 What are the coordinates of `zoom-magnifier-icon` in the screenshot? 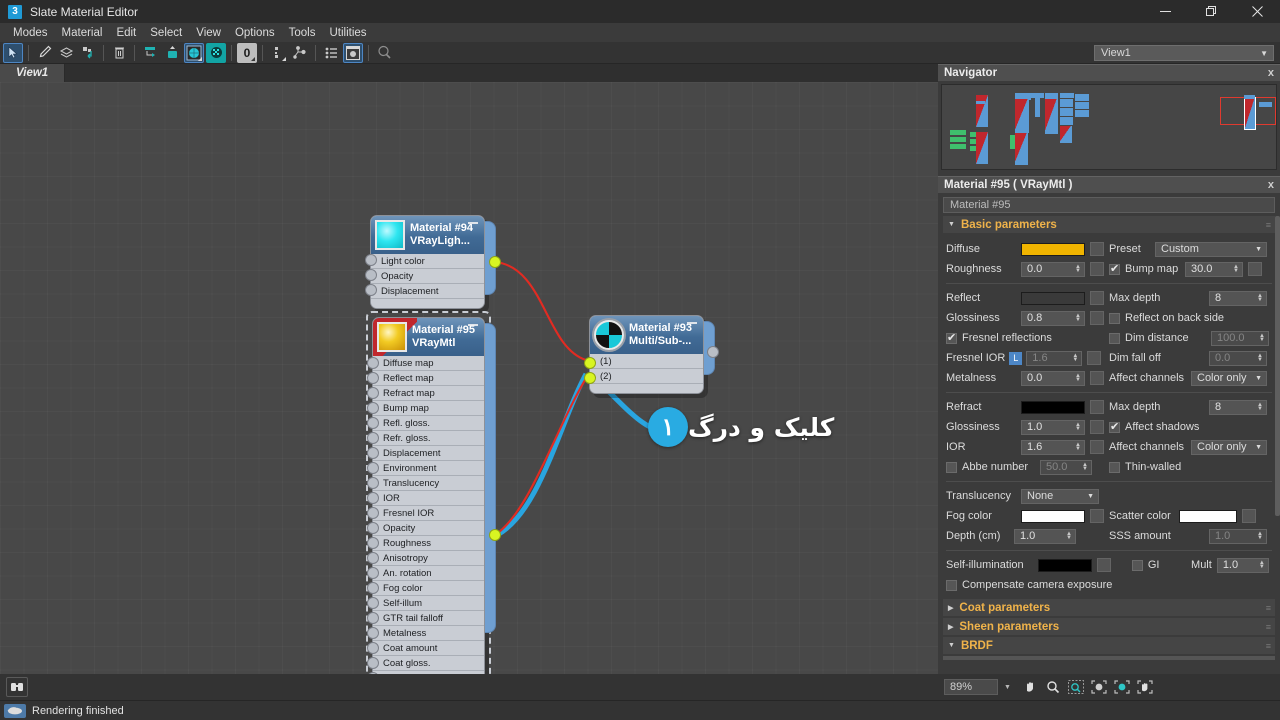 It's located at (1053, 687).